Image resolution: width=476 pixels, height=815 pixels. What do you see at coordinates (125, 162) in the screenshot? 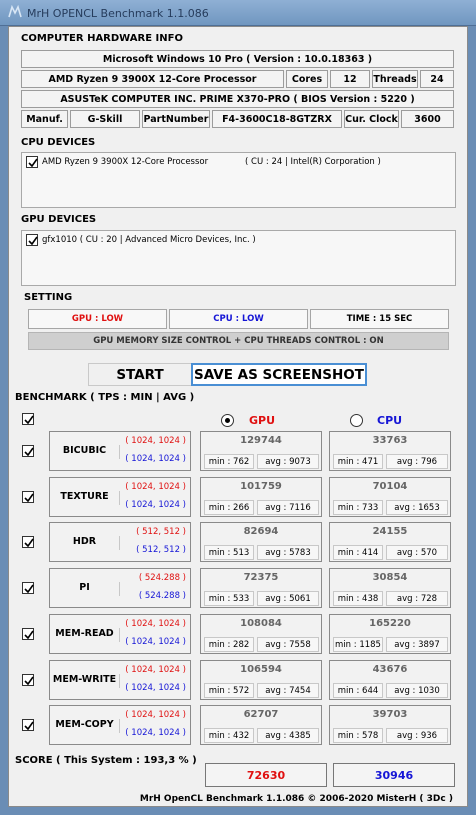
I see `cpu-device-name: AMD Ryzen 9 3900X 12-Core Processor` at bounding box center [125, 162].